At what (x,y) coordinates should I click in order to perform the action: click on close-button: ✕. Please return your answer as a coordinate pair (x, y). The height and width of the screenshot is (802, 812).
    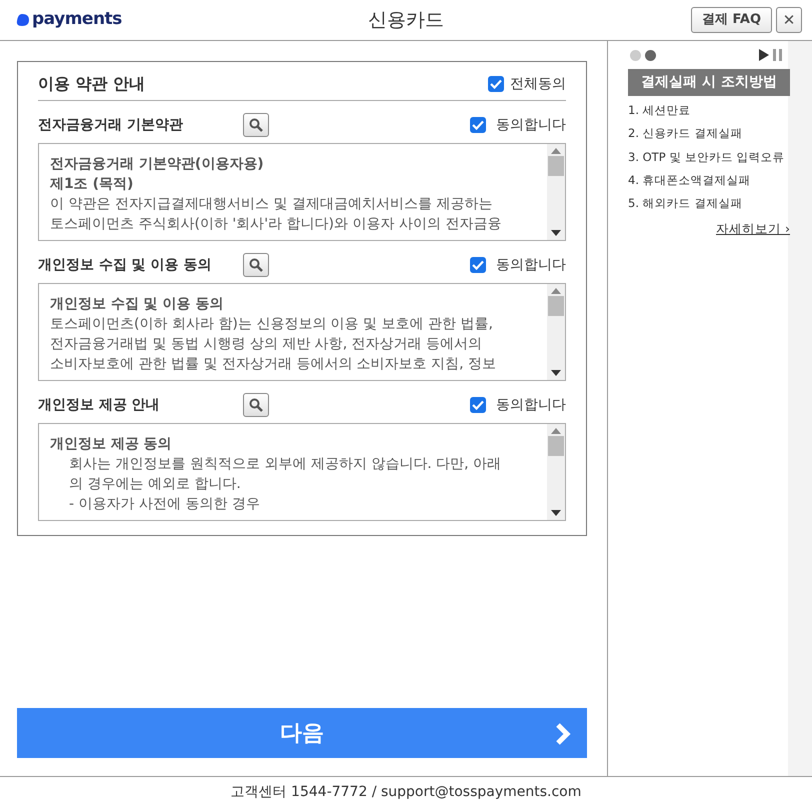
    Looking at the image, I should click on (789, 20).